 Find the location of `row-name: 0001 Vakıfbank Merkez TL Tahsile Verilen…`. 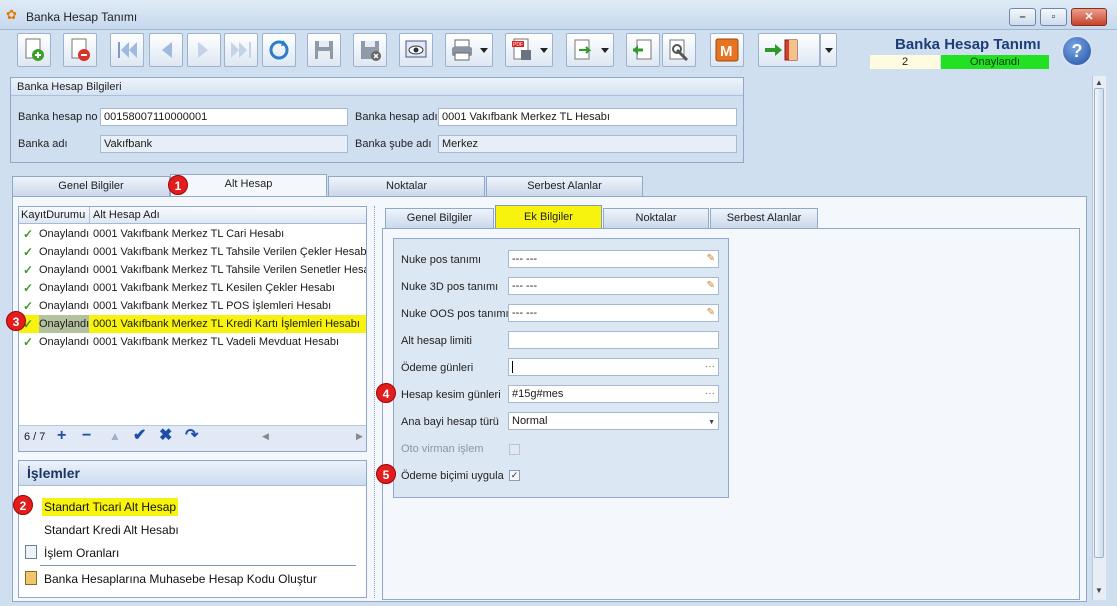

row-name: 0001 Vakıfbank Merkez TL Tahsile Verilen… is located at coordinates (229, 270).